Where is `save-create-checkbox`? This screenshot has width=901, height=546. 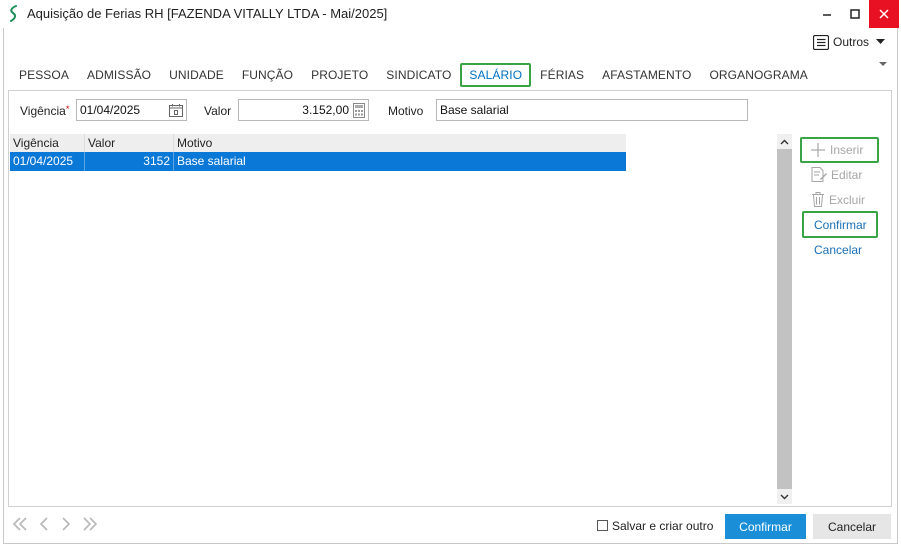
save-create-checkbox is located at coordinates (602, 525).